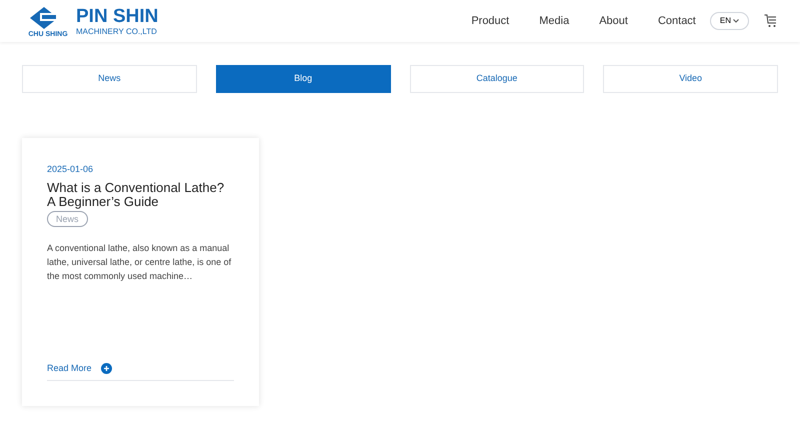  Describe the element at coordinates (554, 21) in the screenshot. I see `nav-link: Media` at that location.